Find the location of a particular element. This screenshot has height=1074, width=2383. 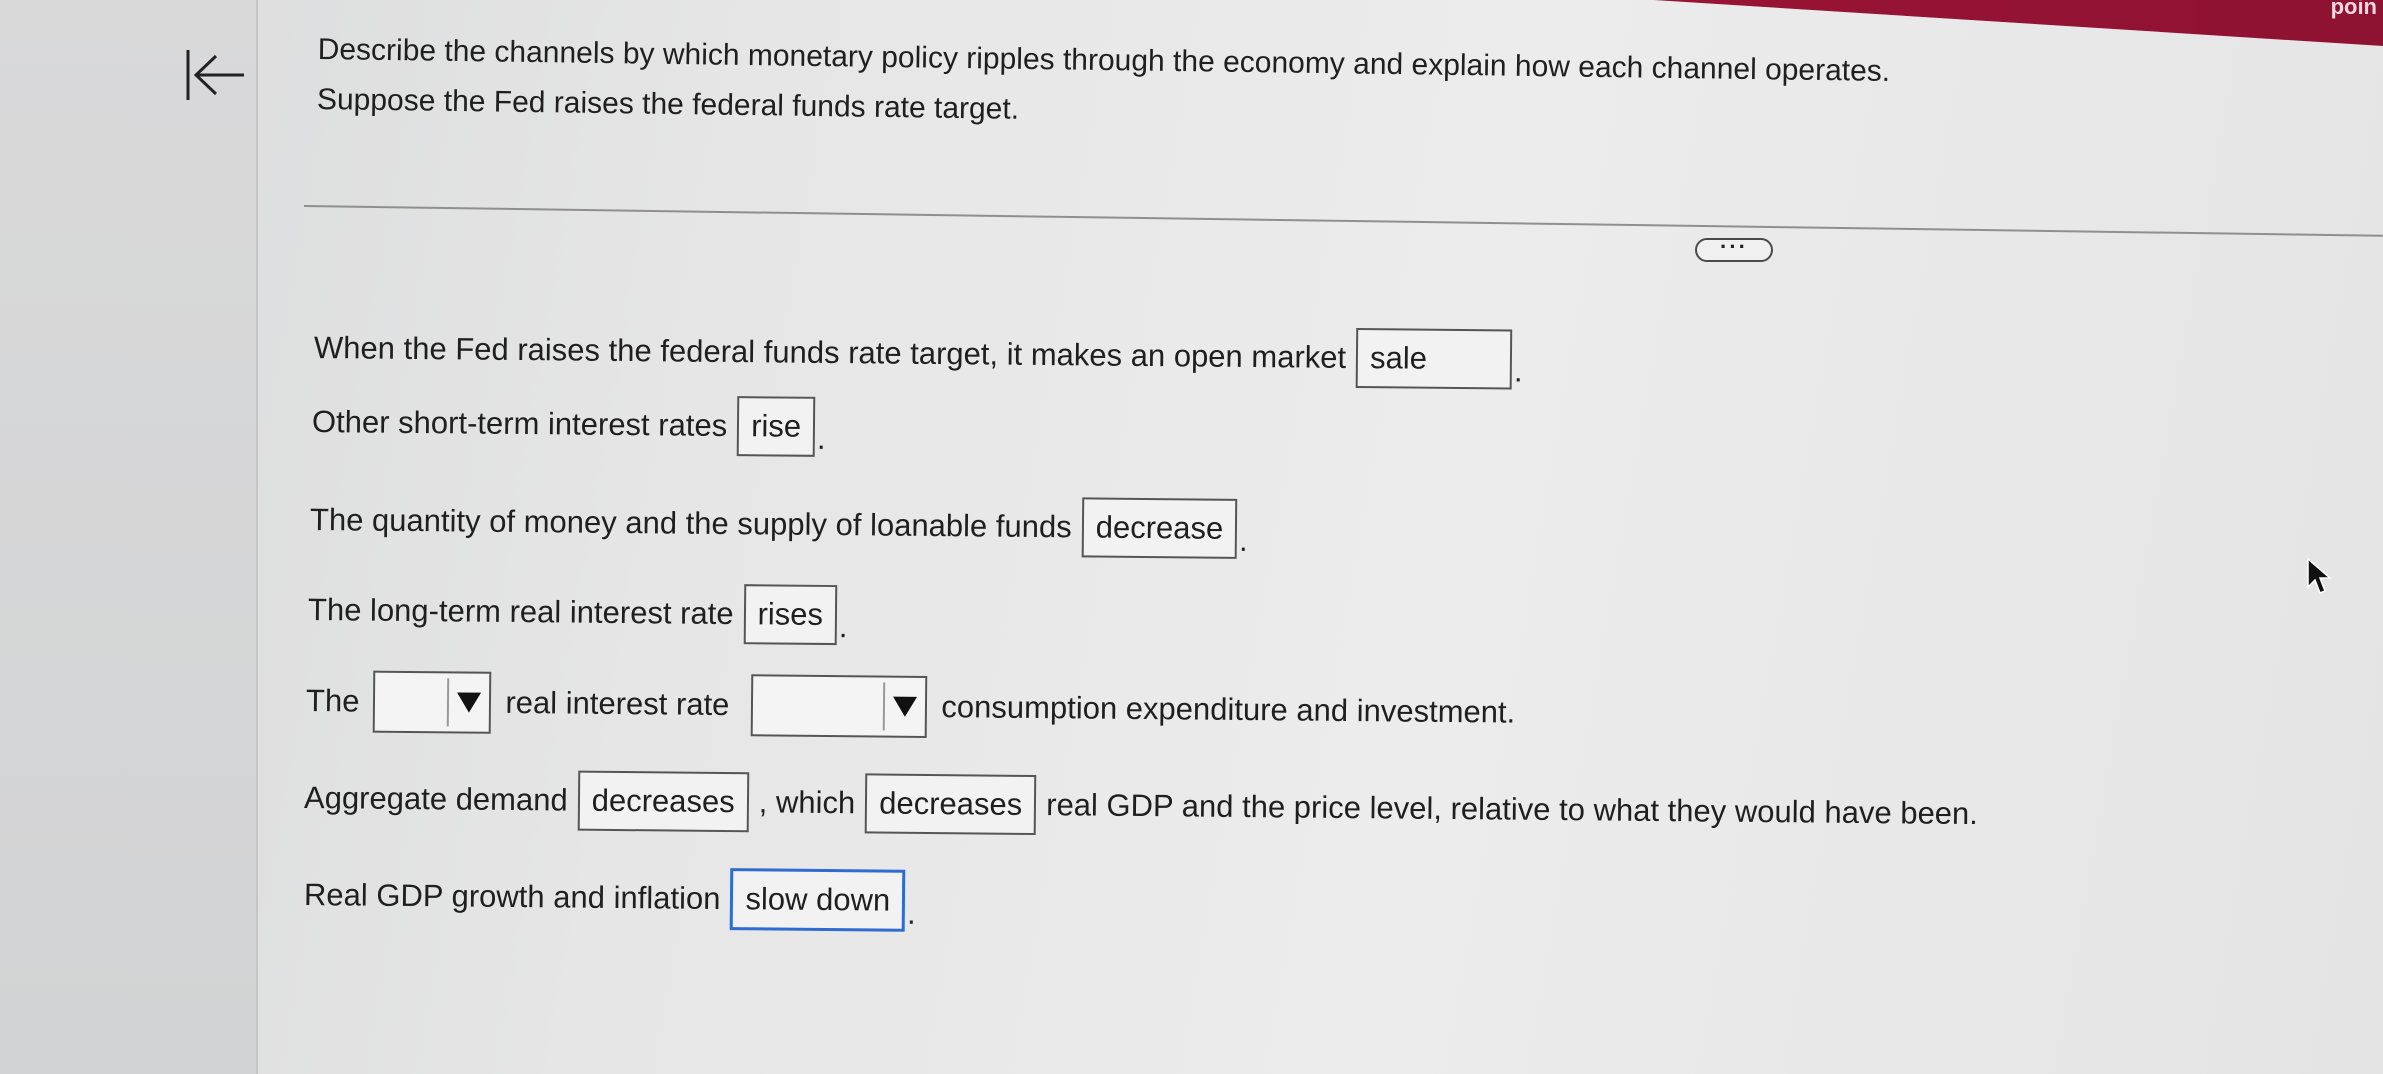

row-7-answer-wrap: slow down . is located at coordinates (823, 900).